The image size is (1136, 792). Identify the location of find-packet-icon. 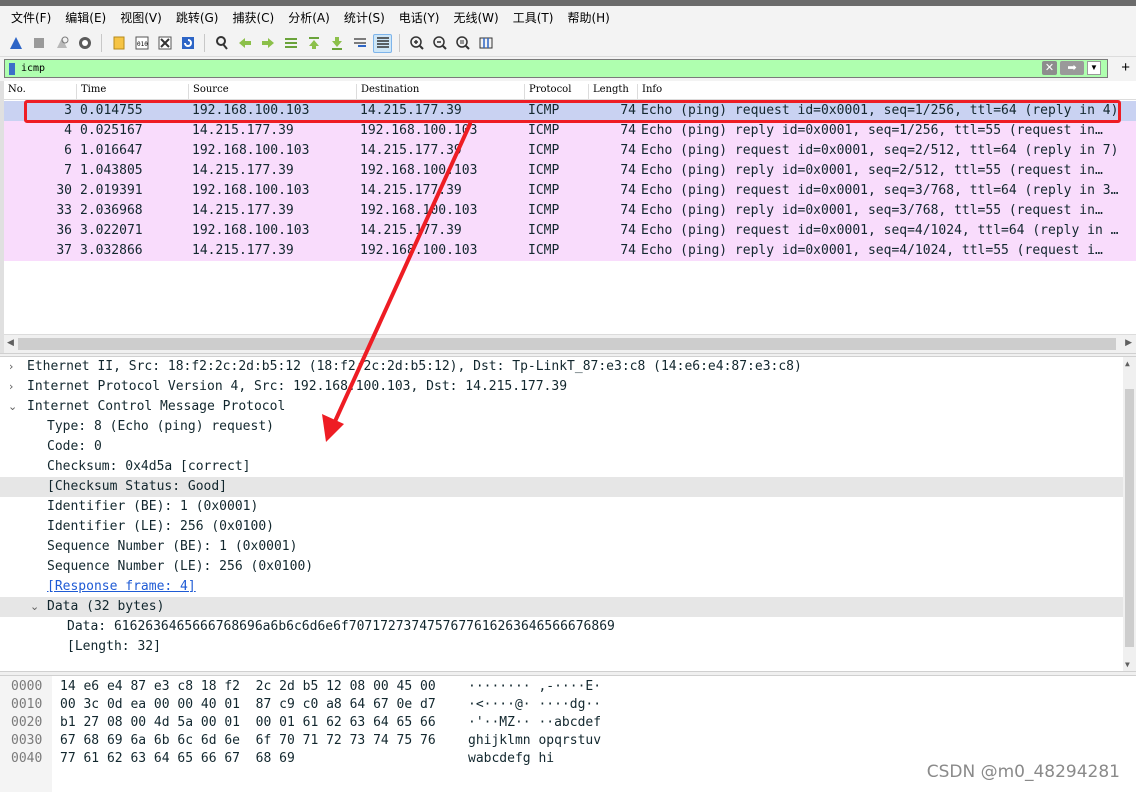
(221, 43).